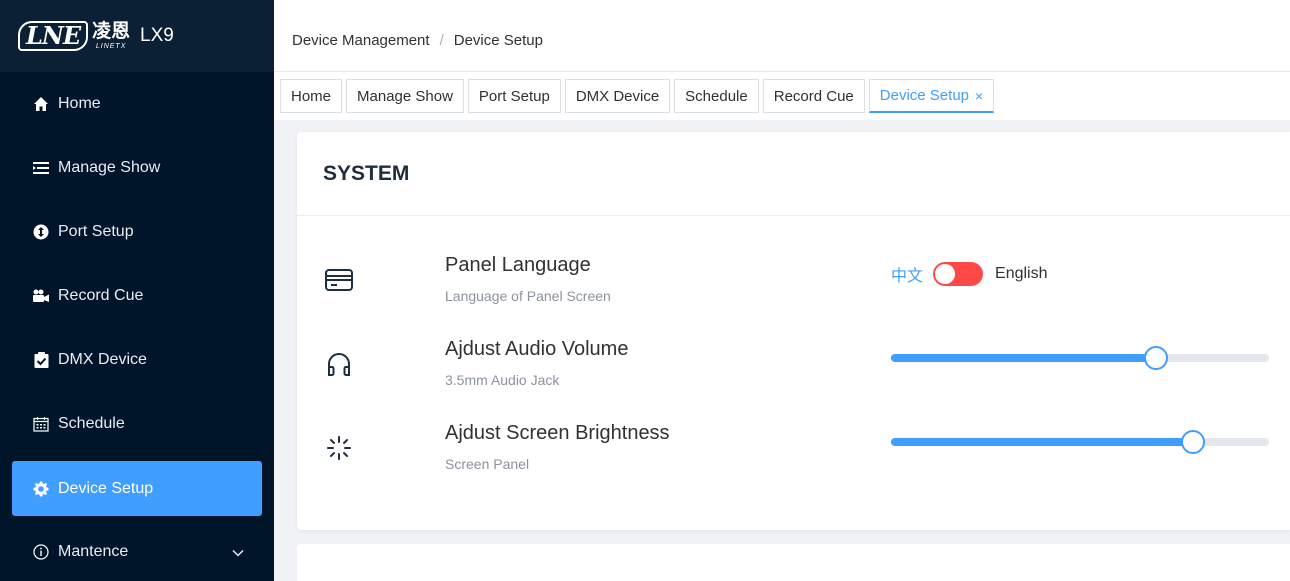  I want to click on tab-device-setup: Device Setup ×, so click(931, 96).